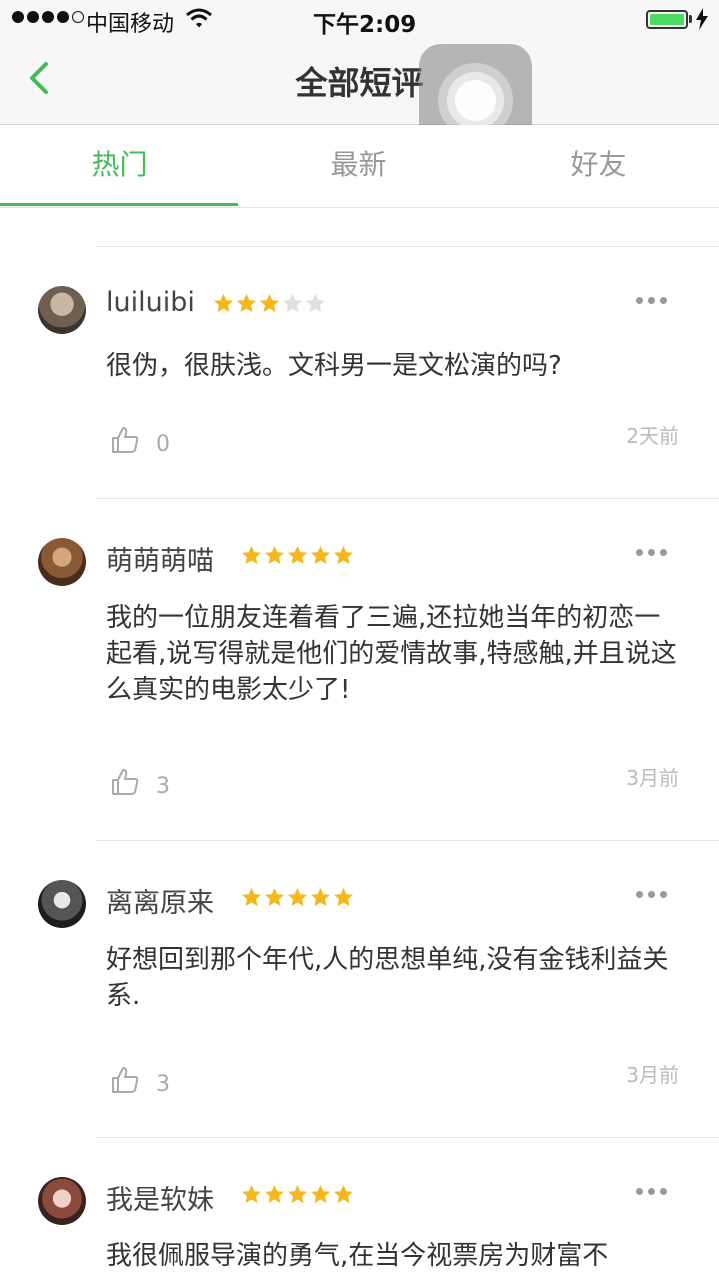 This screenshot has height=1280, width=719. What do you see at coordinates (365, 25) in the screenshot?
I see `status-time: 下午2:09` at bounding box center [365, 25].